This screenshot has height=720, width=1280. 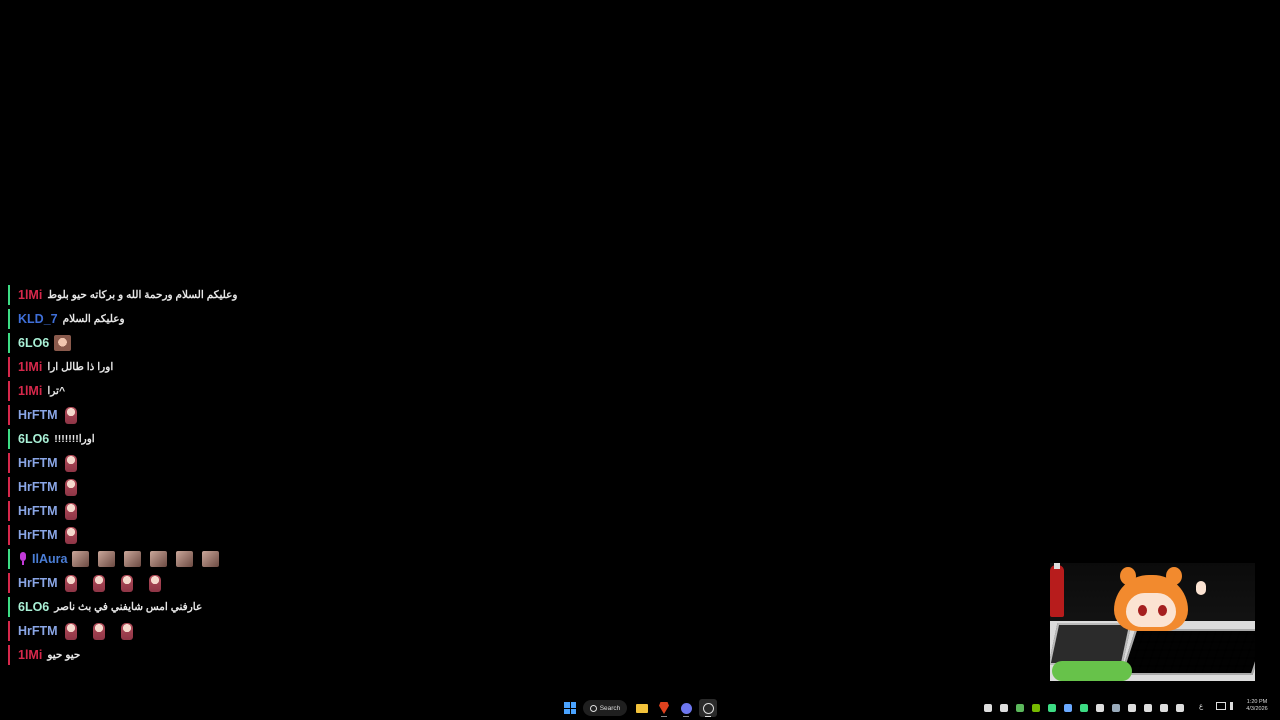 I want to click on volume-icon, so click(x=1234, y=706).